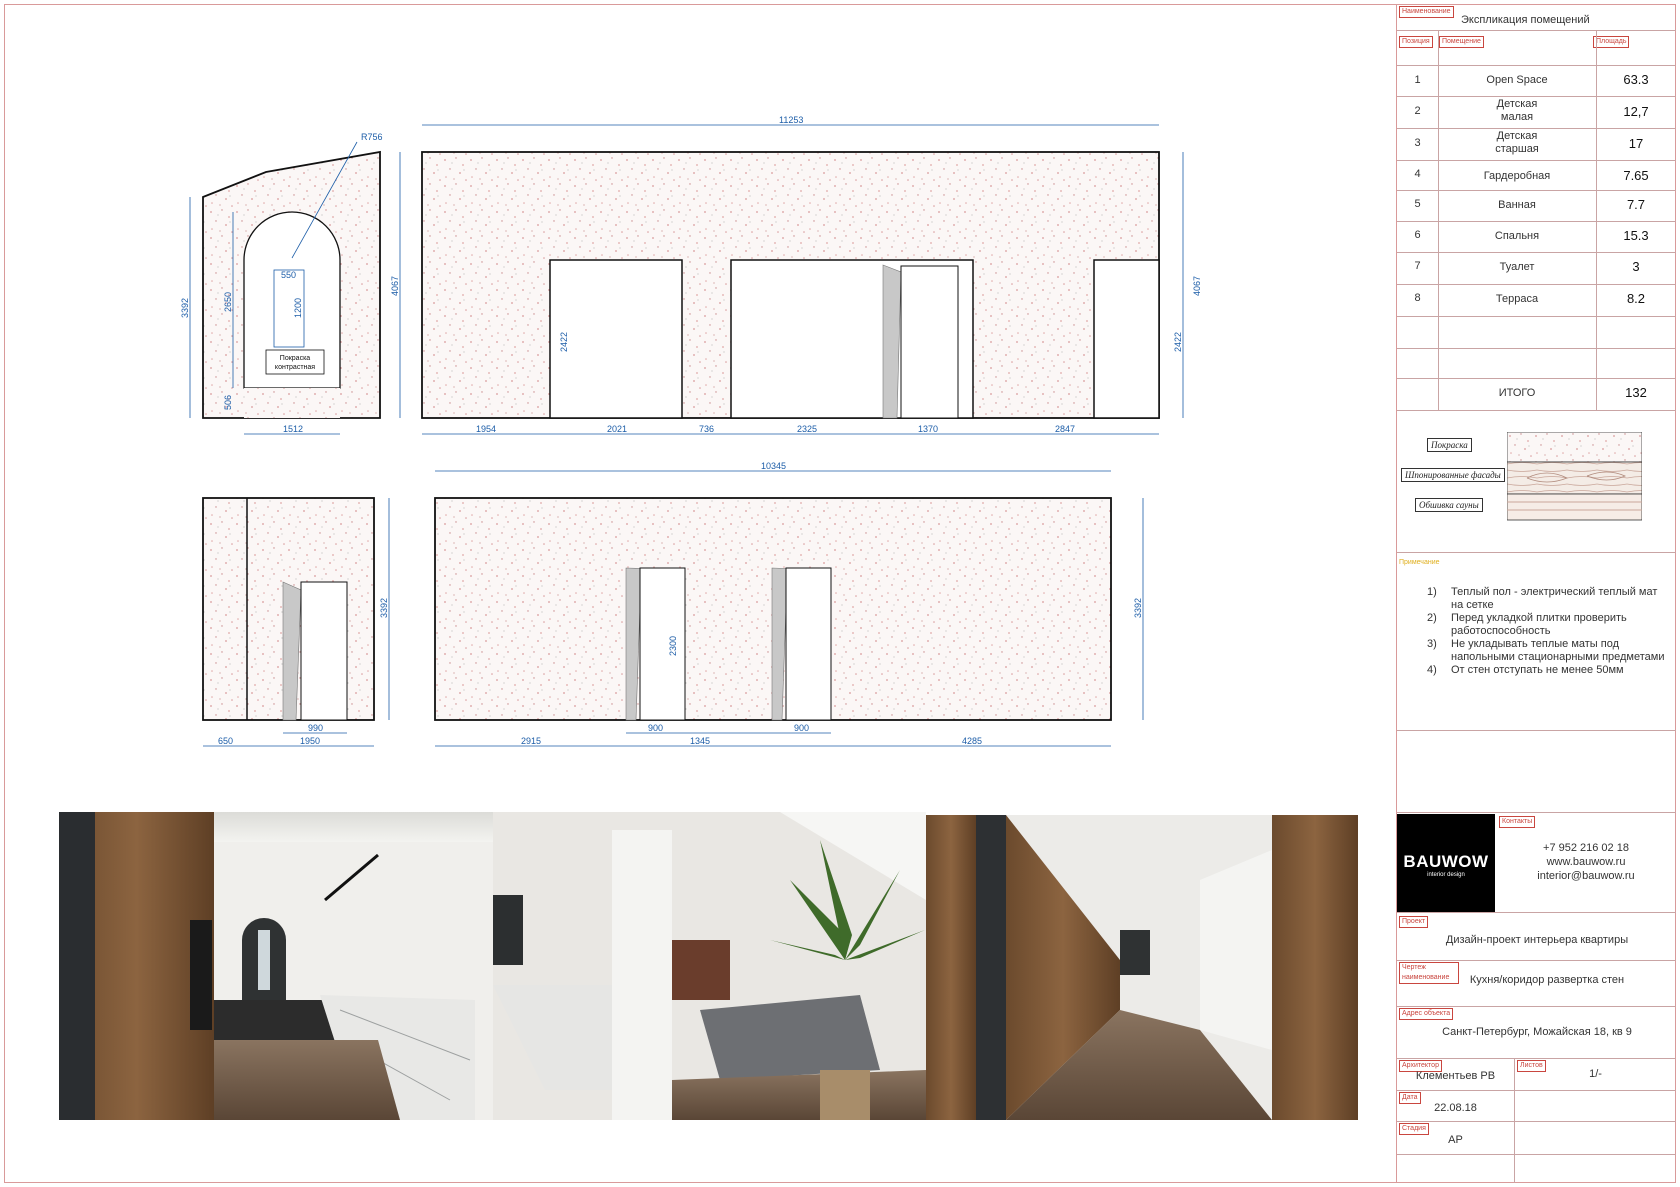 Image resolution: width=1680 pixels, height=1187 pixels. Describe the element at coordinates (1547, 980) in the screenshot. I see `sheet-name: Кухня/коридор развертка стен` at that location.